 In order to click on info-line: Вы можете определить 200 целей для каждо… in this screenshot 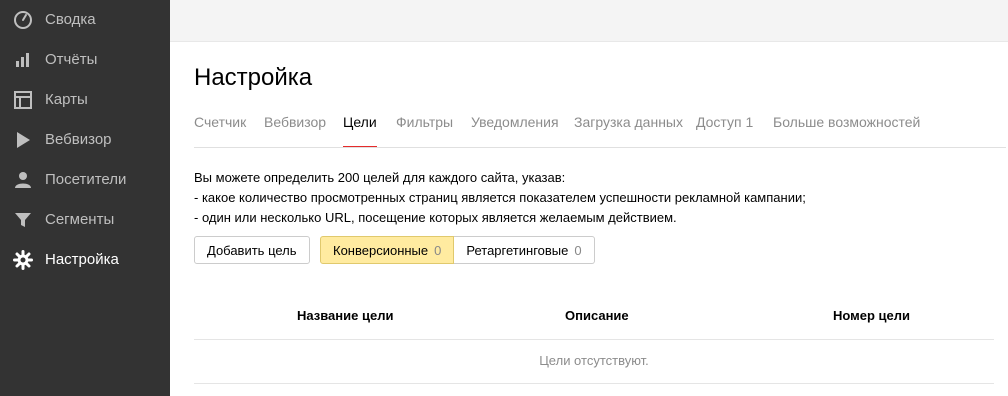, I will do `click(380, 177)`.